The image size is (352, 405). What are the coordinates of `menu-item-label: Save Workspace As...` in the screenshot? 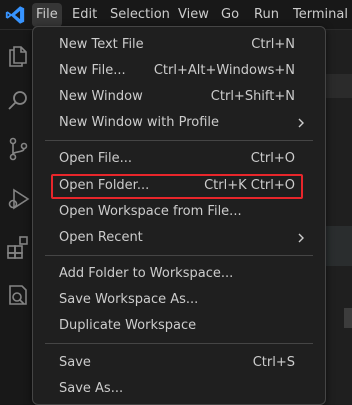 It's located at (129, 299).